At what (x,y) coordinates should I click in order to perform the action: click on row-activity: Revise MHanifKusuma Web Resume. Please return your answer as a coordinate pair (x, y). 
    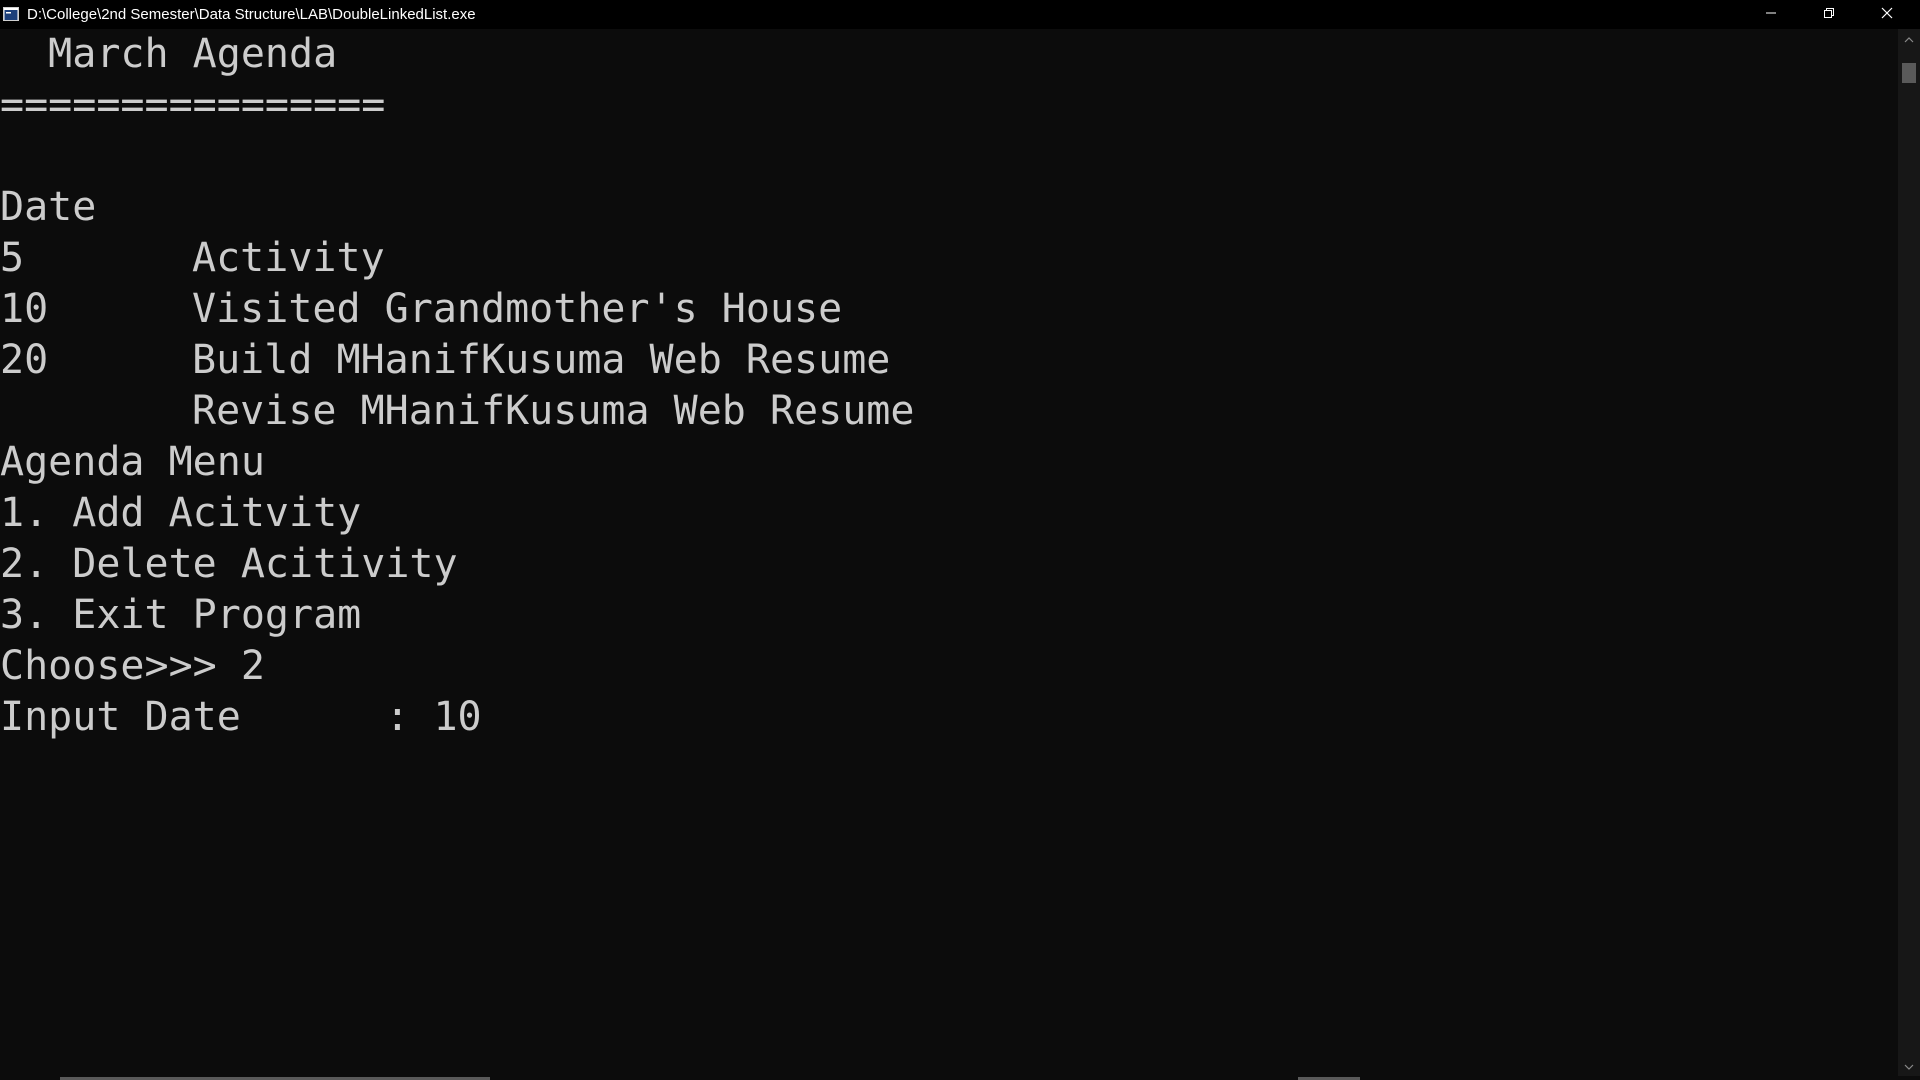
    Looking at the image, I should click on (553, 411).